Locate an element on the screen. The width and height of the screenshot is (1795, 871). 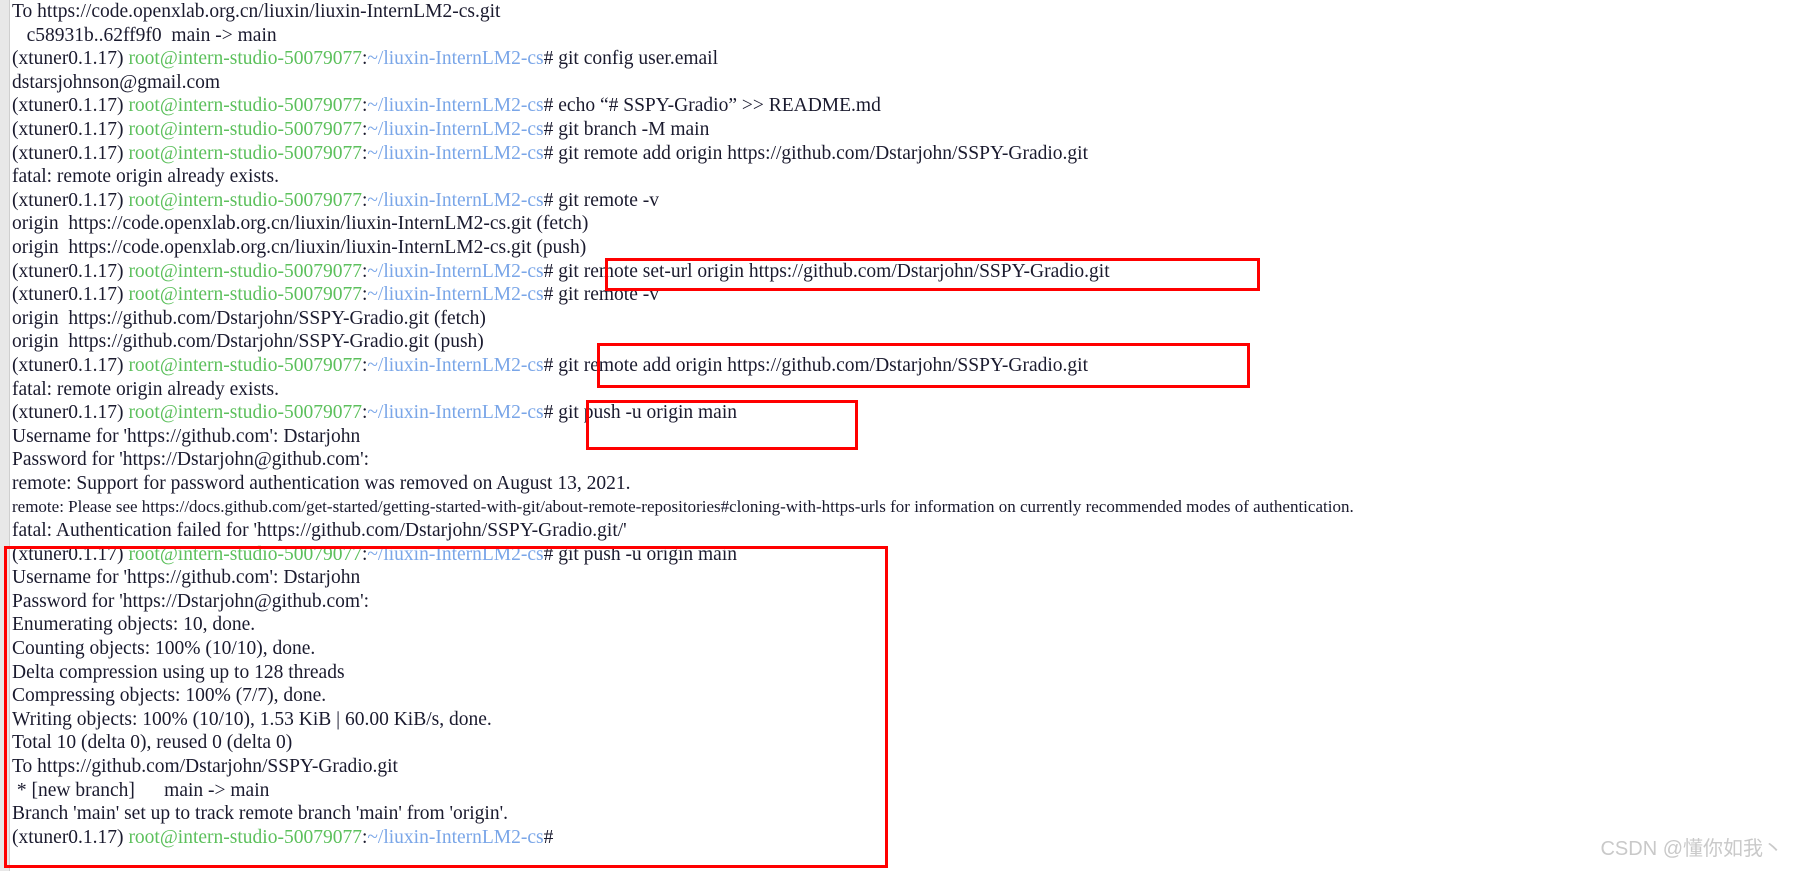
terminal-output-line: c58931b..62ff9f0 main -> main is located at coordinates (903, 36).